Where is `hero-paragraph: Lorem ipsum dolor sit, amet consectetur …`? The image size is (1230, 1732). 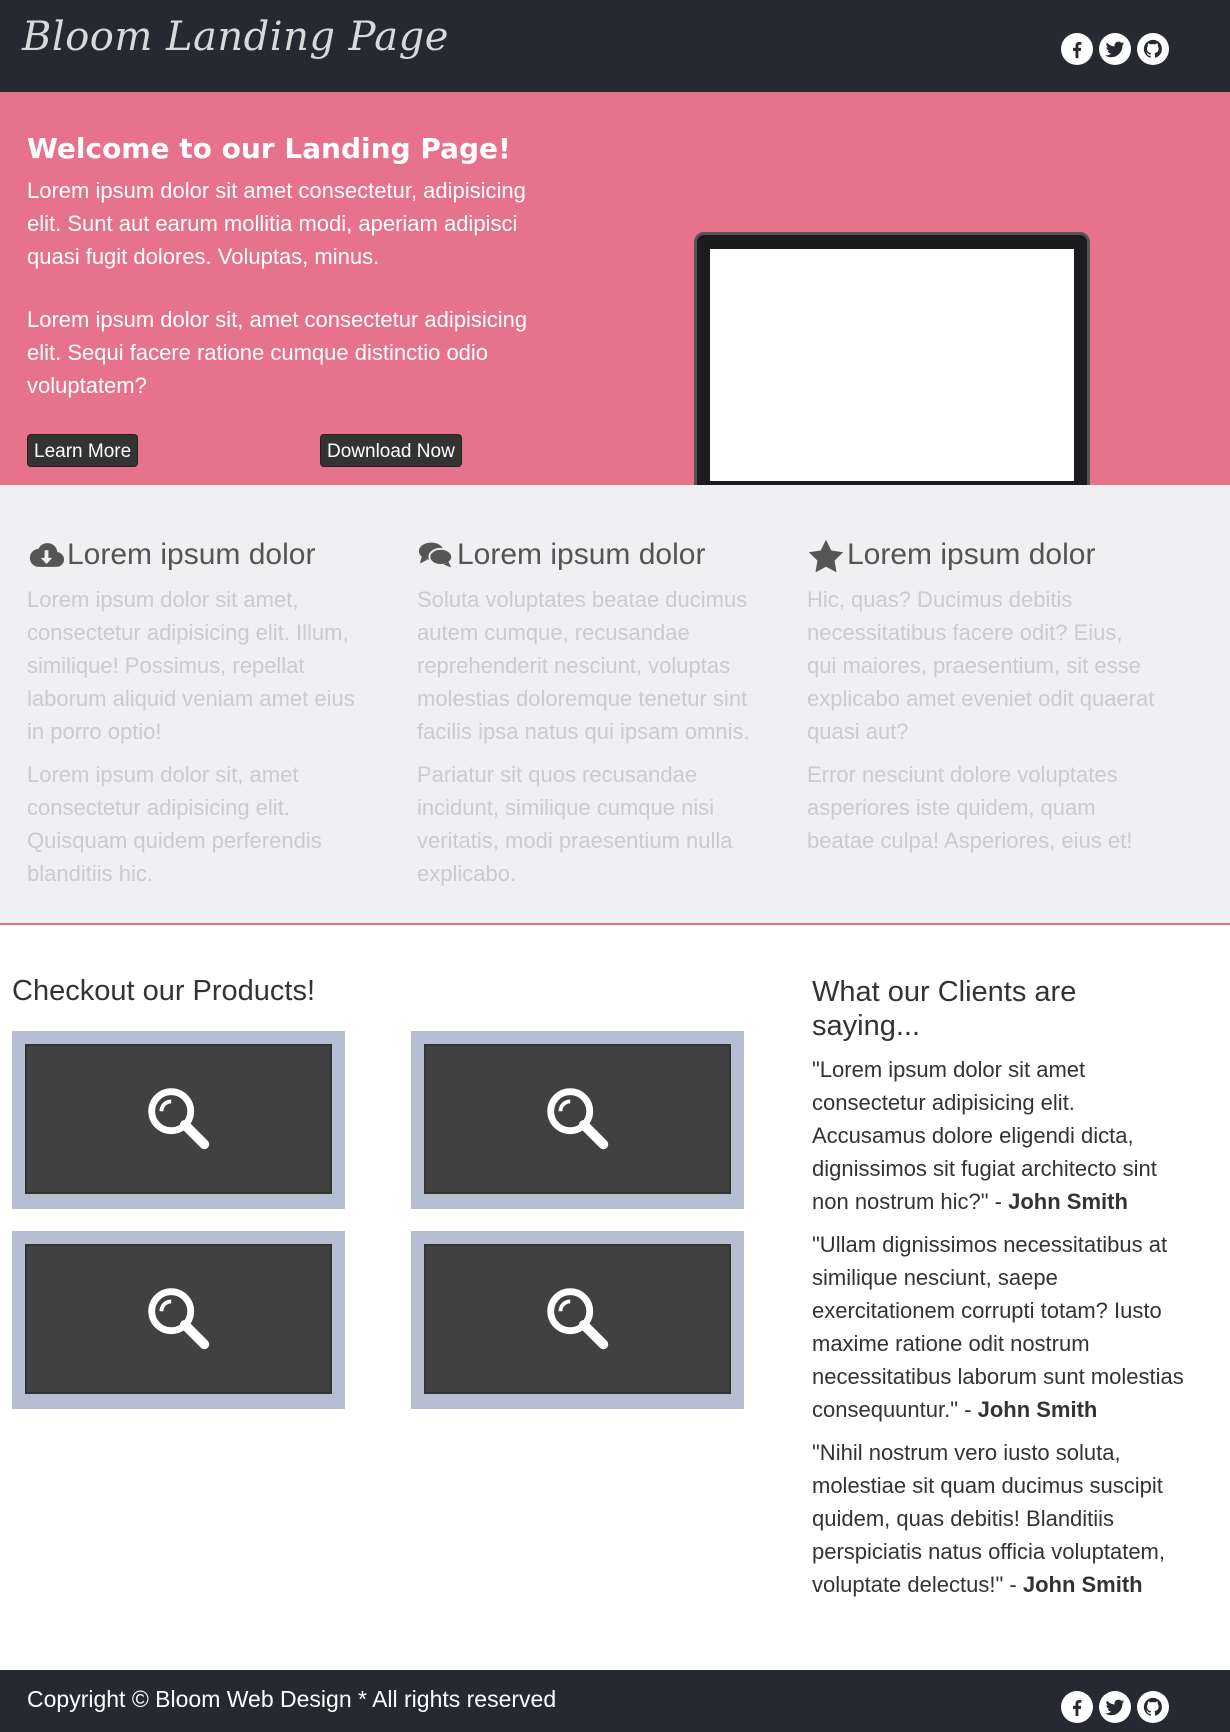
hero-paragraph: Lorem ipsum dolor sit, amet consectetur … is located at coordinates (277, 352).